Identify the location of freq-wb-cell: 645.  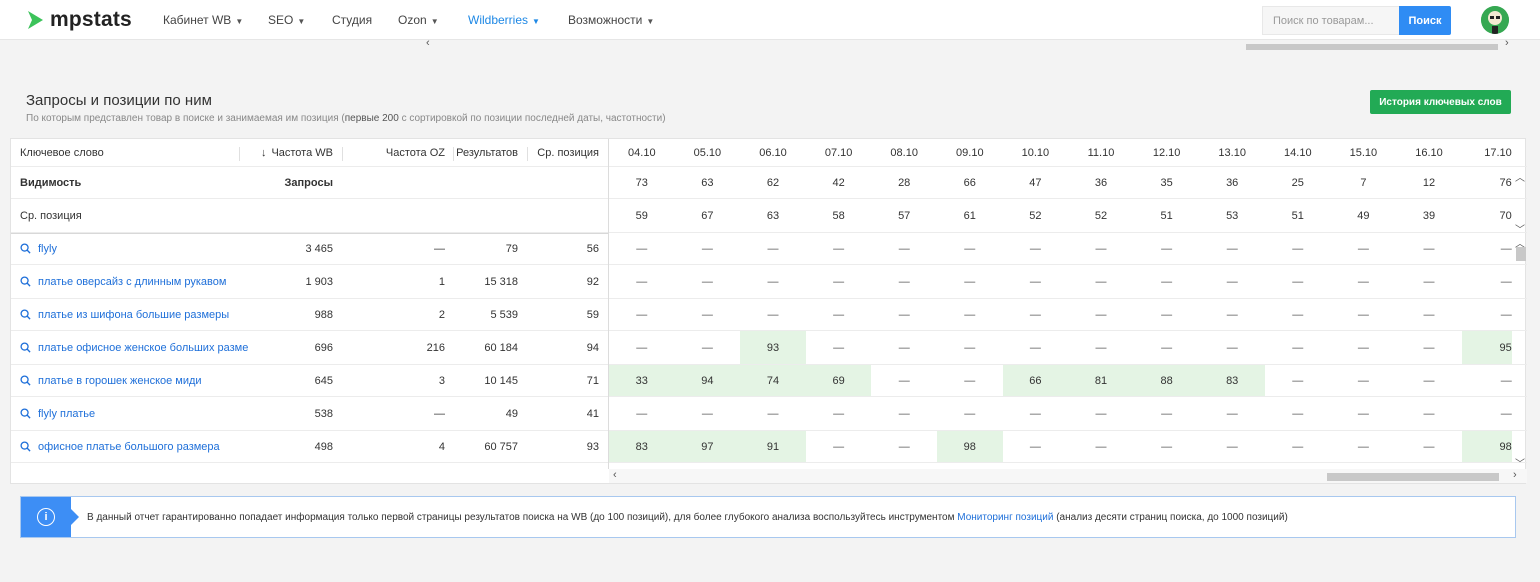
(323, 380).